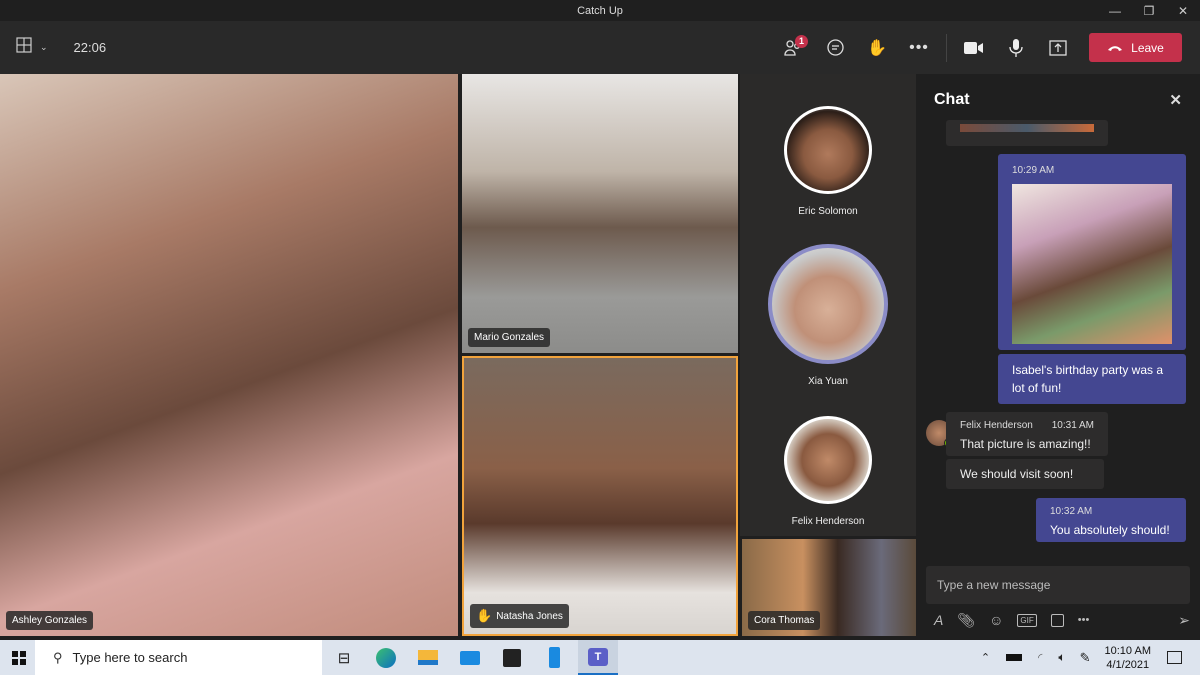 This screenshot has width=1200, height=675. What do you see at coordinates (1115, 48) in the screenshot?
I see `hang-up-icon` at bounding box center [1115, 48].